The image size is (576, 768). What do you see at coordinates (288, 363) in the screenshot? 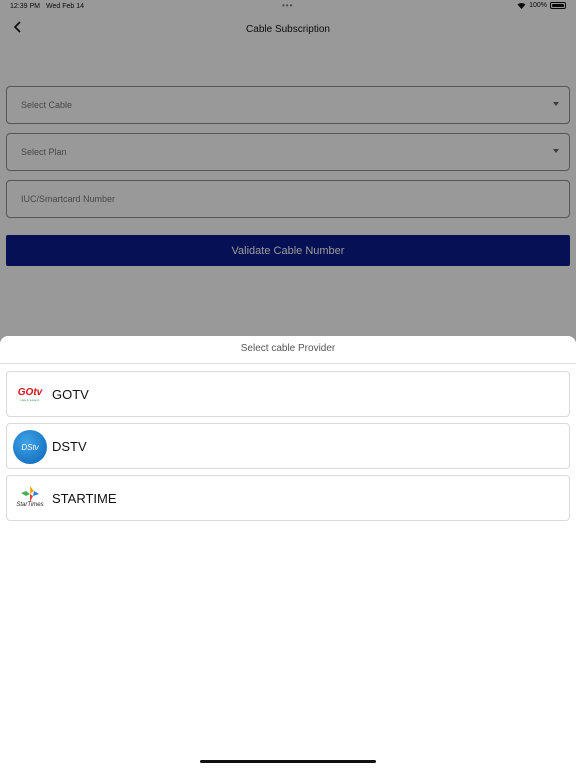
I see `sheet-divider` at bounding box center [288, 363].